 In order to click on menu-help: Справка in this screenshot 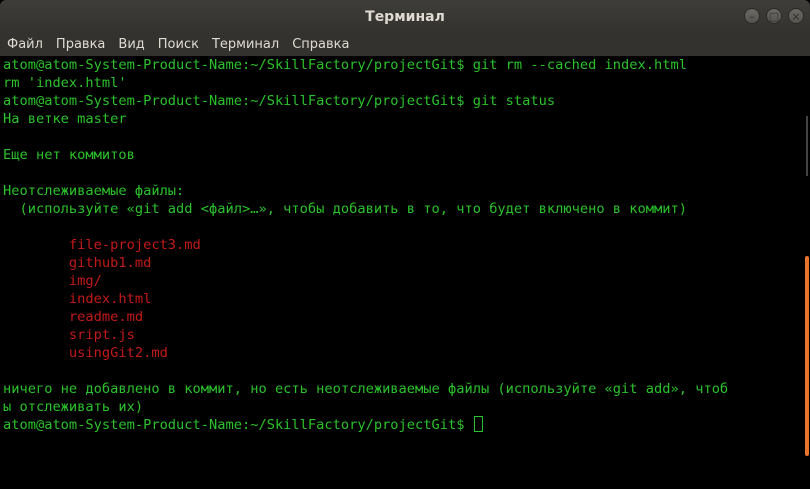, I will do `click(320, 45)`.